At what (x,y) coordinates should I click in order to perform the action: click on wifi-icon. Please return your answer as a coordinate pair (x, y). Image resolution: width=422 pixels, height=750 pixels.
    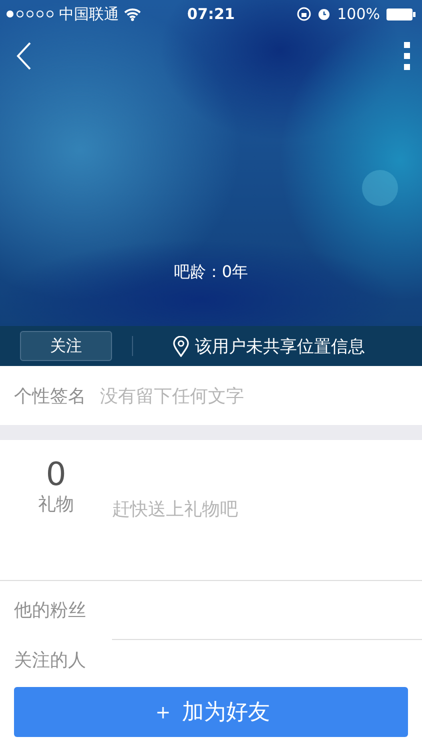
    Looking at the image, I should click on (132, 14).